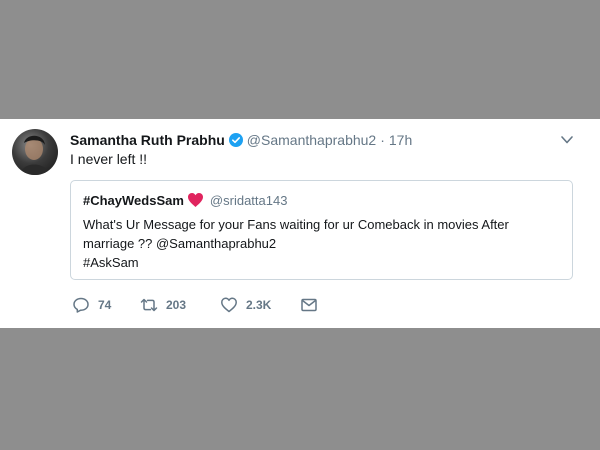 This screenshot has width=600, height=450. What do you see at coordinates (147, 140) in the screenshot?
I see `author-name: Samantha Ruth Prabhu` at bounding box center [147, 140].